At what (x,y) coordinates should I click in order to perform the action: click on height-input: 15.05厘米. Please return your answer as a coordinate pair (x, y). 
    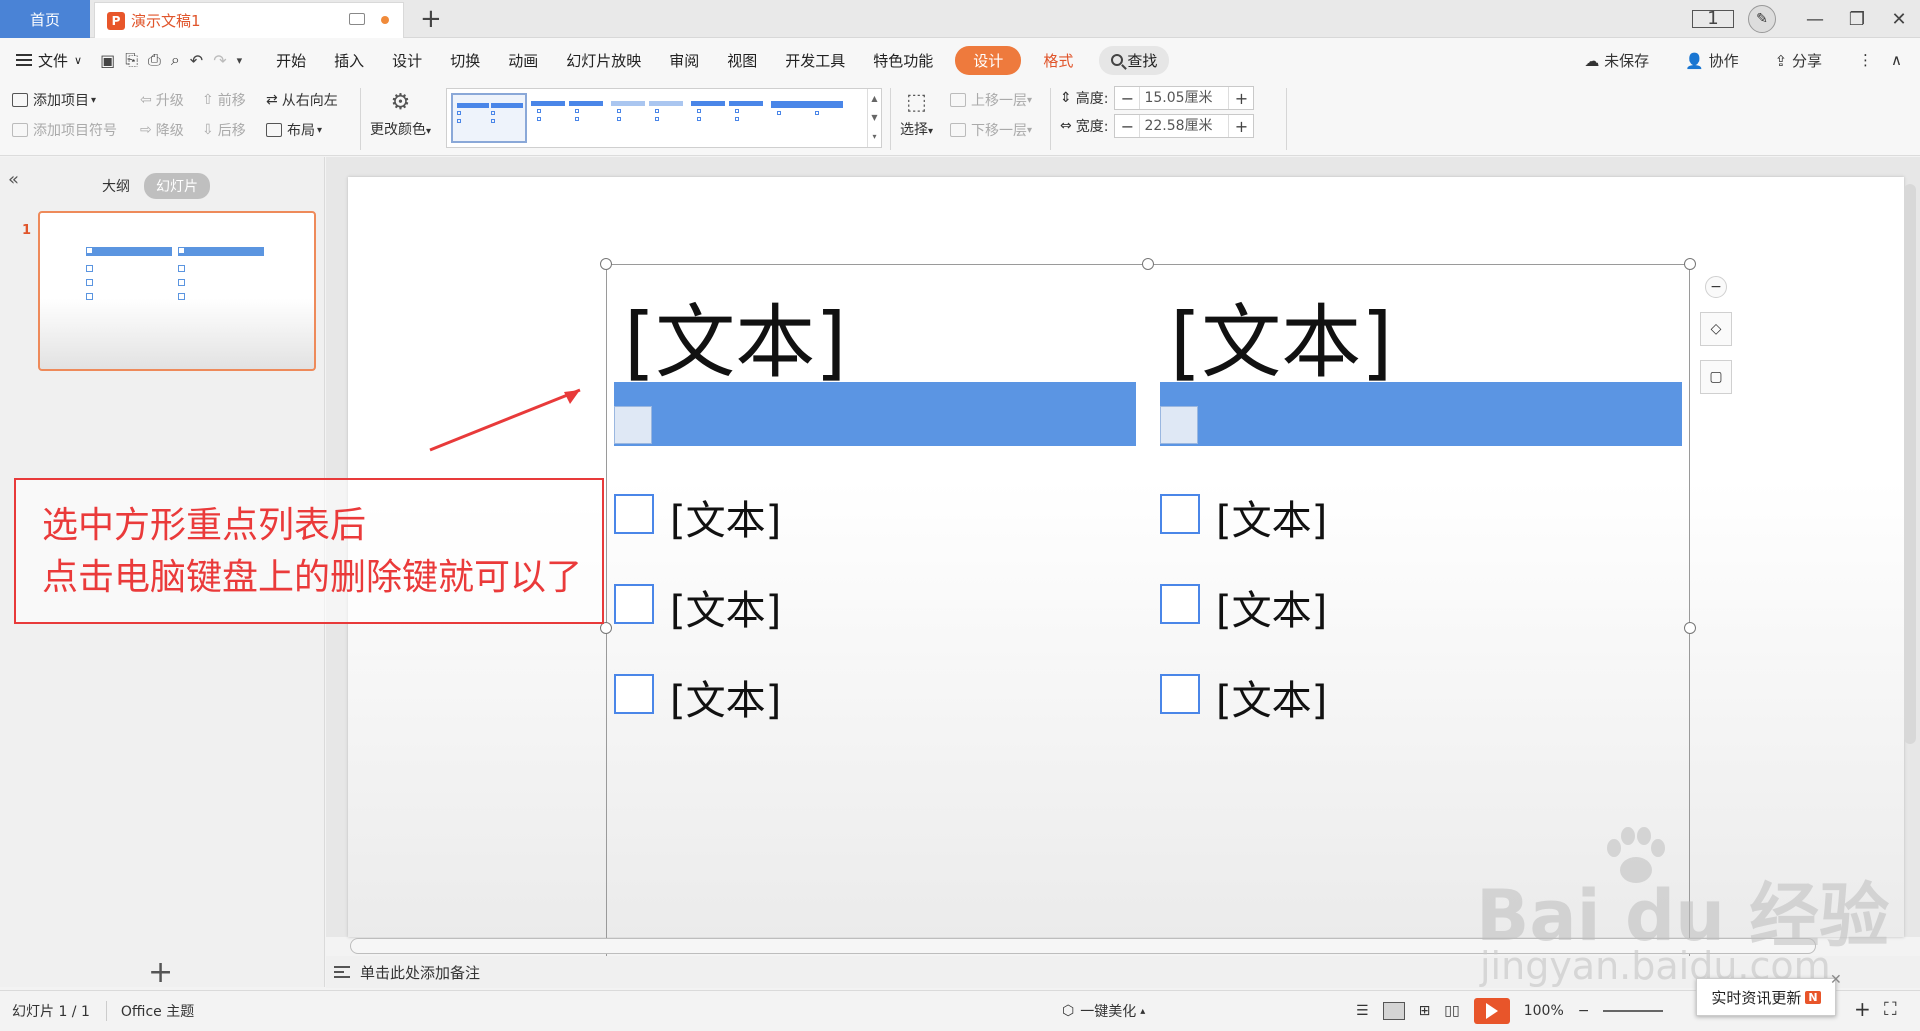
    Looking at the image, I should click on (1184, 98).